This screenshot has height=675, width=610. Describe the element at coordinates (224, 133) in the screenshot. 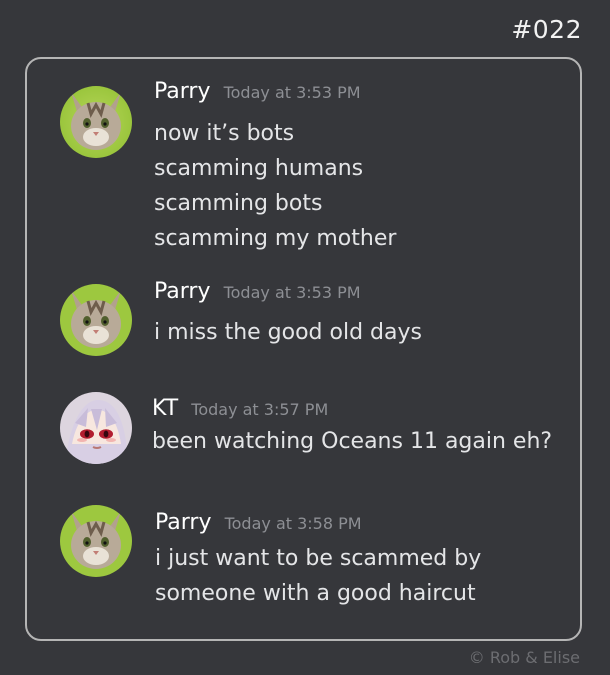

I see `message-line: now it’s bots` at that location.